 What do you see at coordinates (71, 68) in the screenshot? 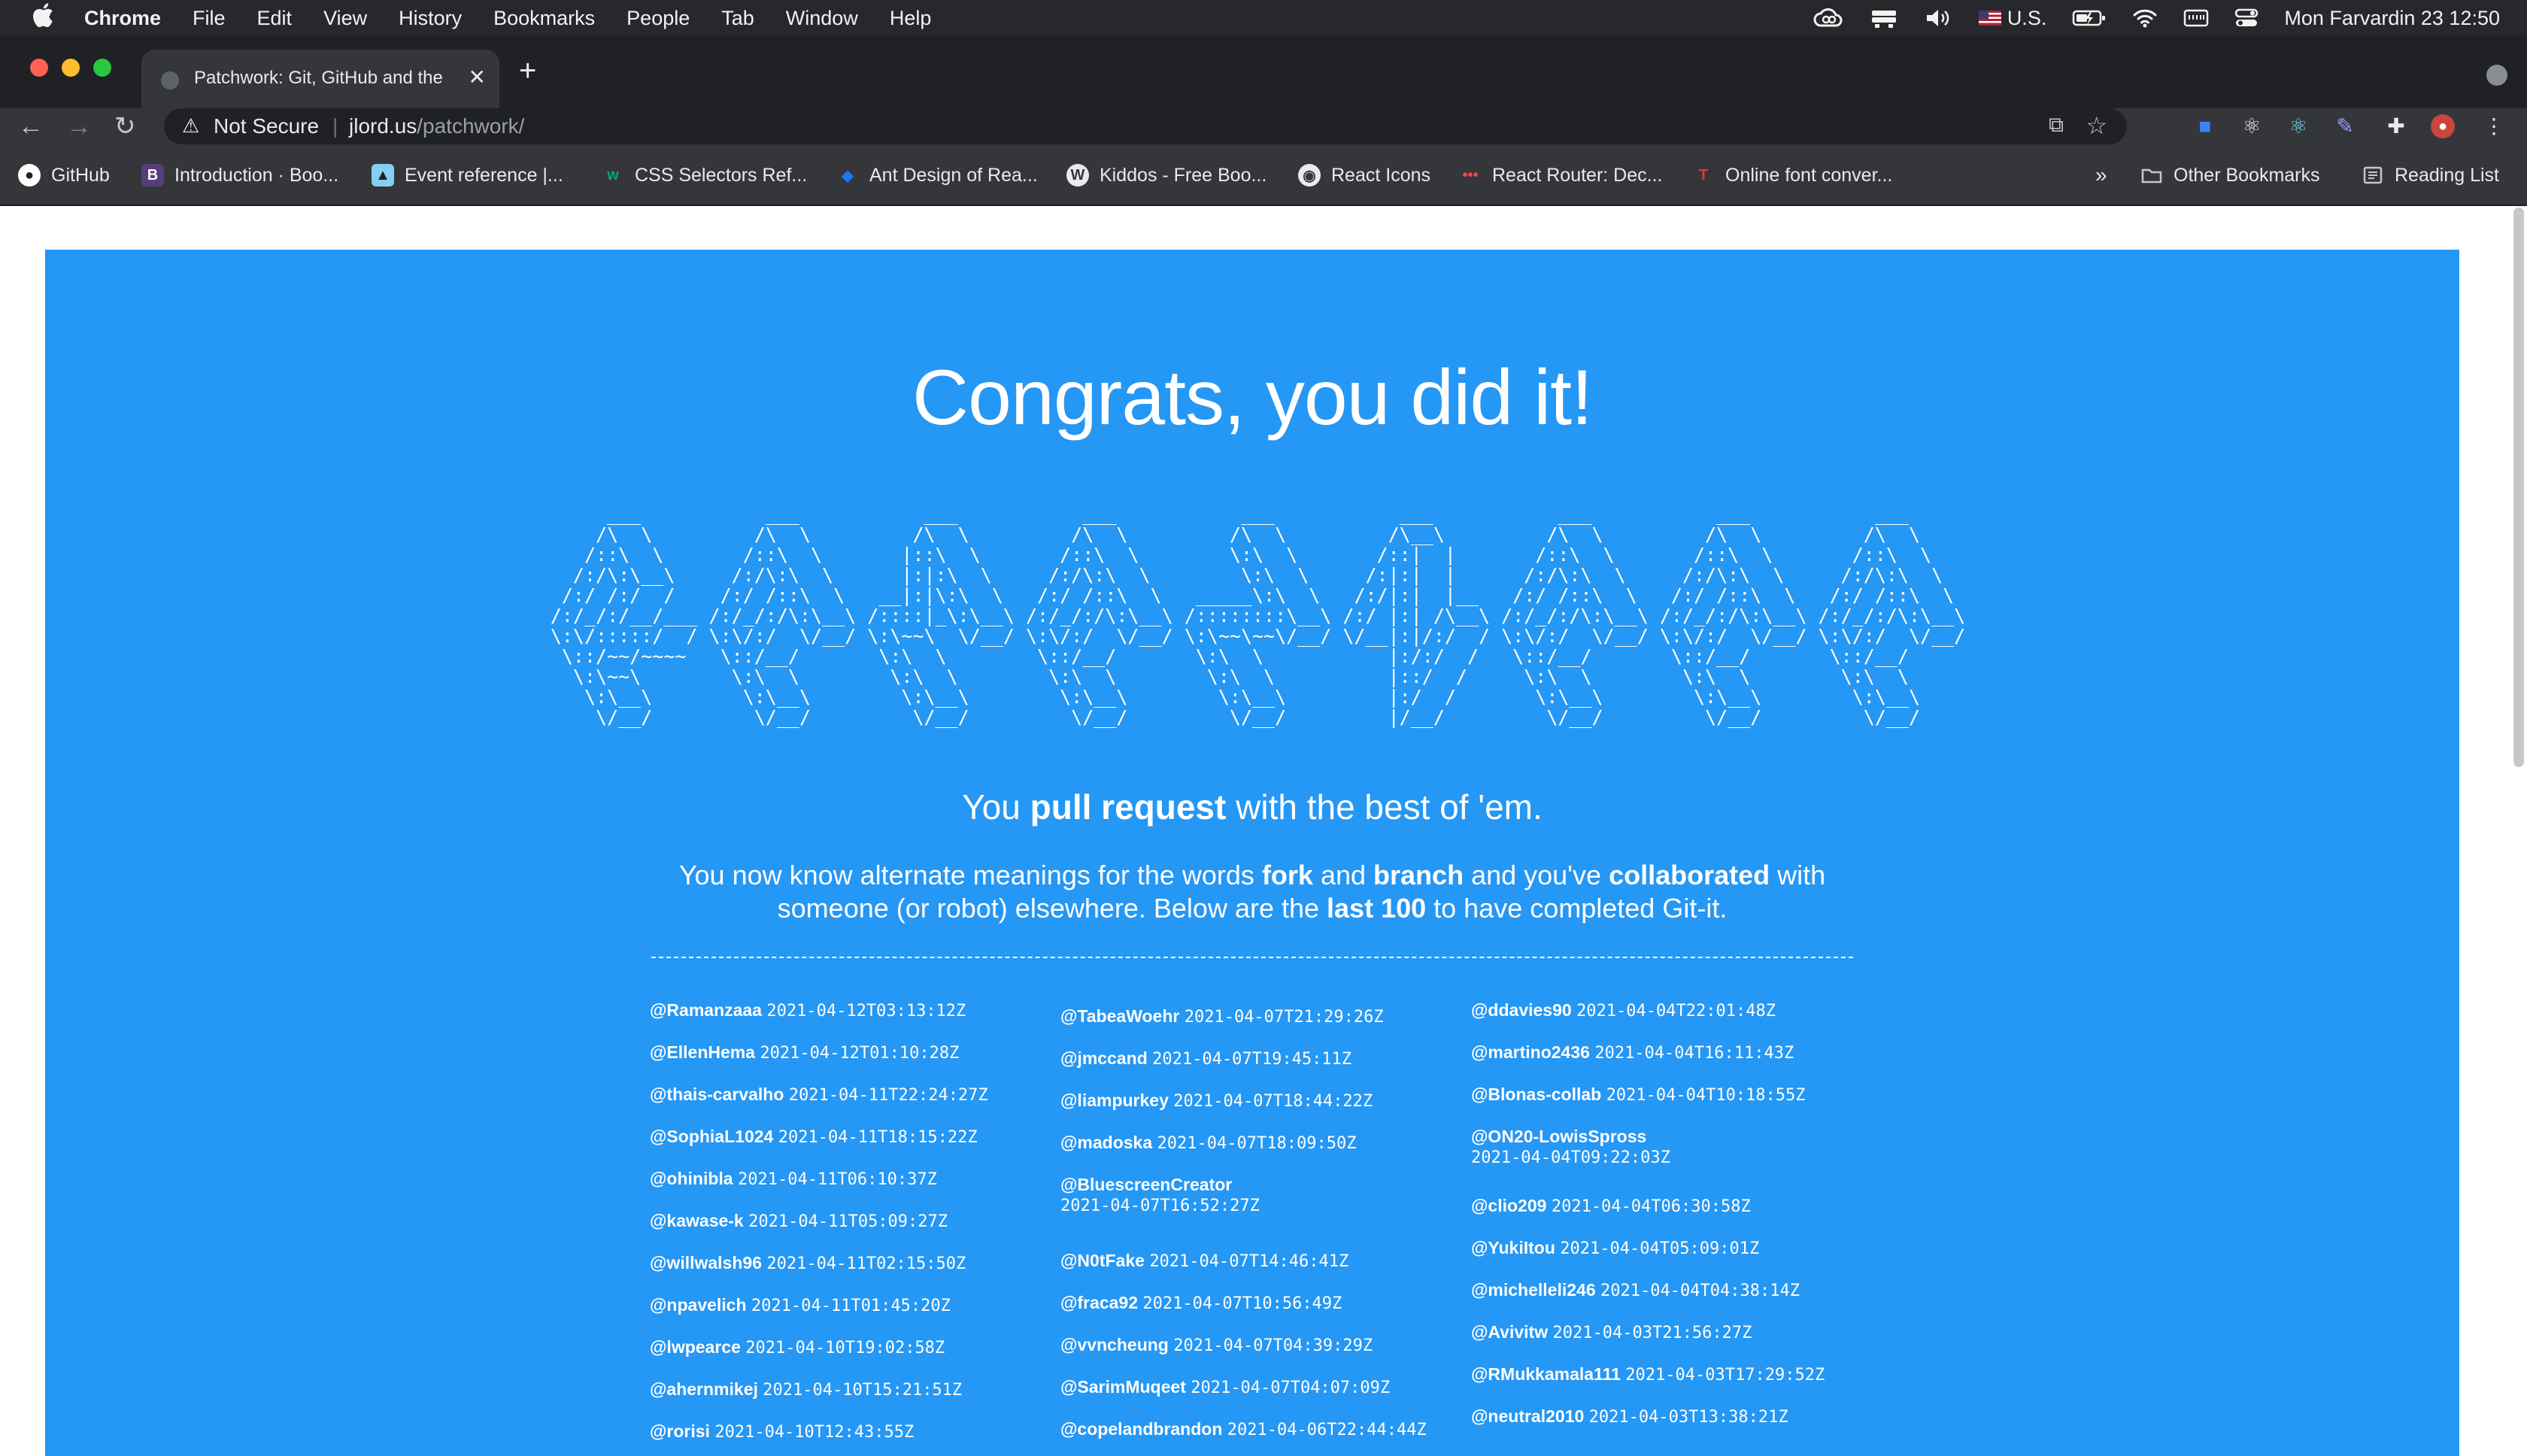
I see `minimize-window-button` at bounding box center [71, 68].